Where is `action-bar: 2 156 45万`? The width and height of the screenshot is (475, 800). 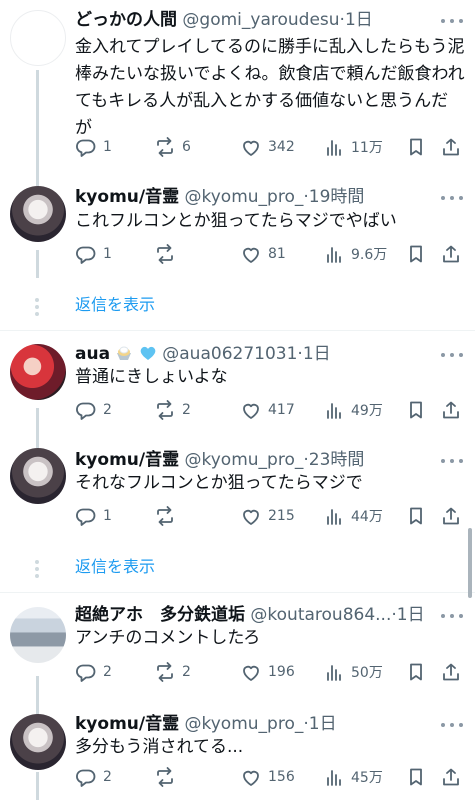
action-bar: 2 156 45万 is located at coordinates (270, 777).